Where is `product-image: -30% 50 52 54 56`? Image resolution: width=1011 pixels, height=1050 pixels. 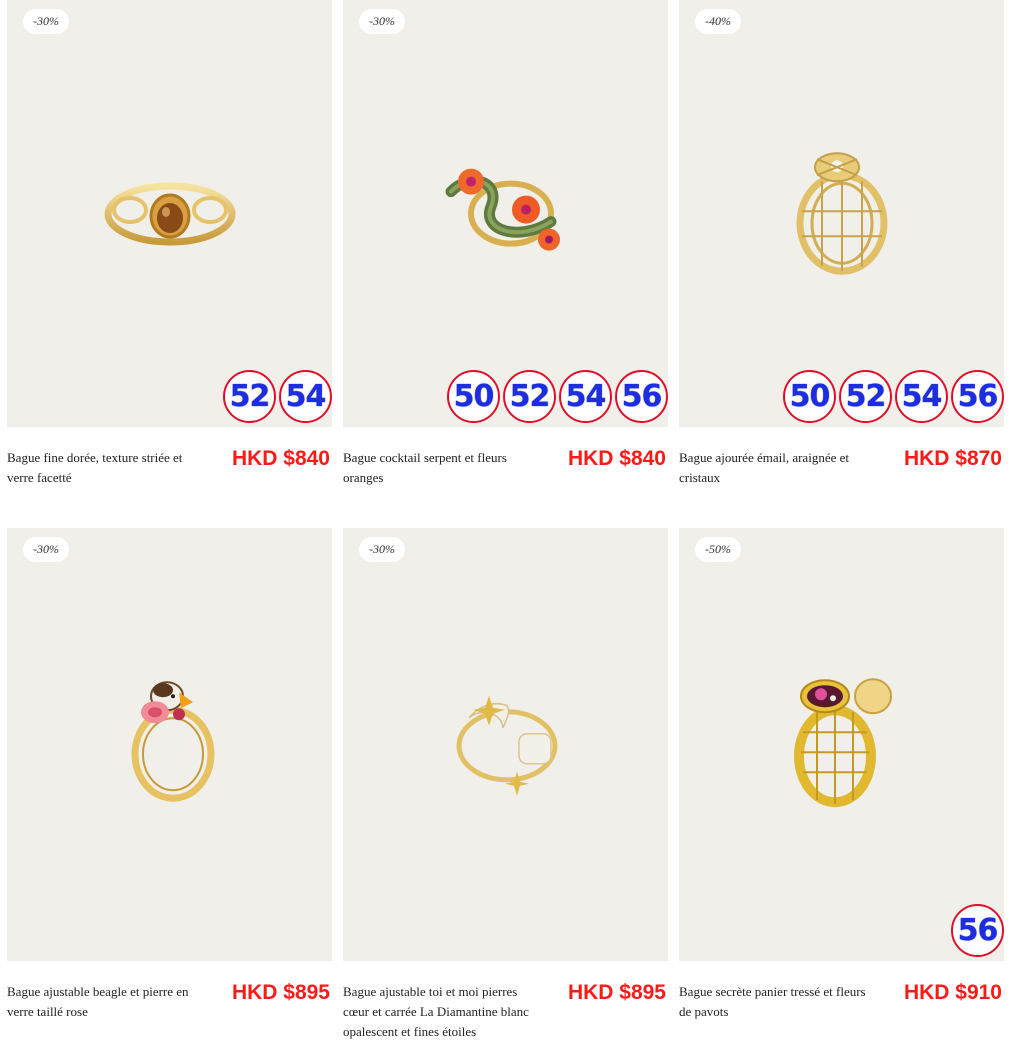 product-image: -30% 50 52 54 56 is located at coordinates (505, 213).